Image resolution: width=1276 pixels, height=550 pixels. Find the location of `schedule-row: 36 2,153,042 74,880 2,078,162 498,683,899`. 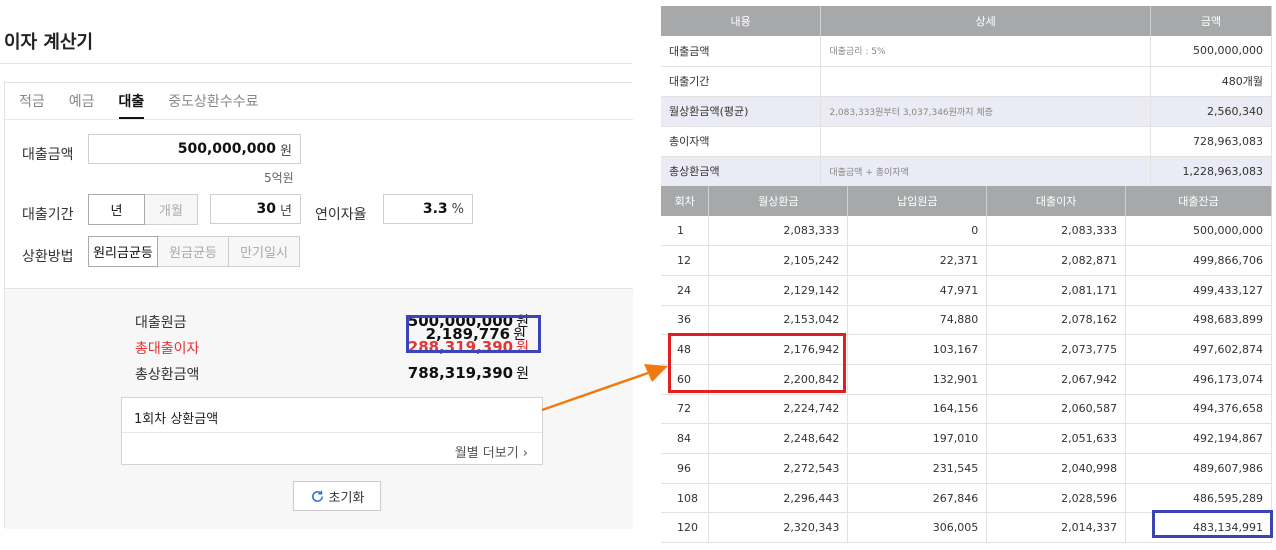

schedule-row: 36 2,153,042 74,880 2,078,162 498,683,899 is located at coordinates (966, 320).